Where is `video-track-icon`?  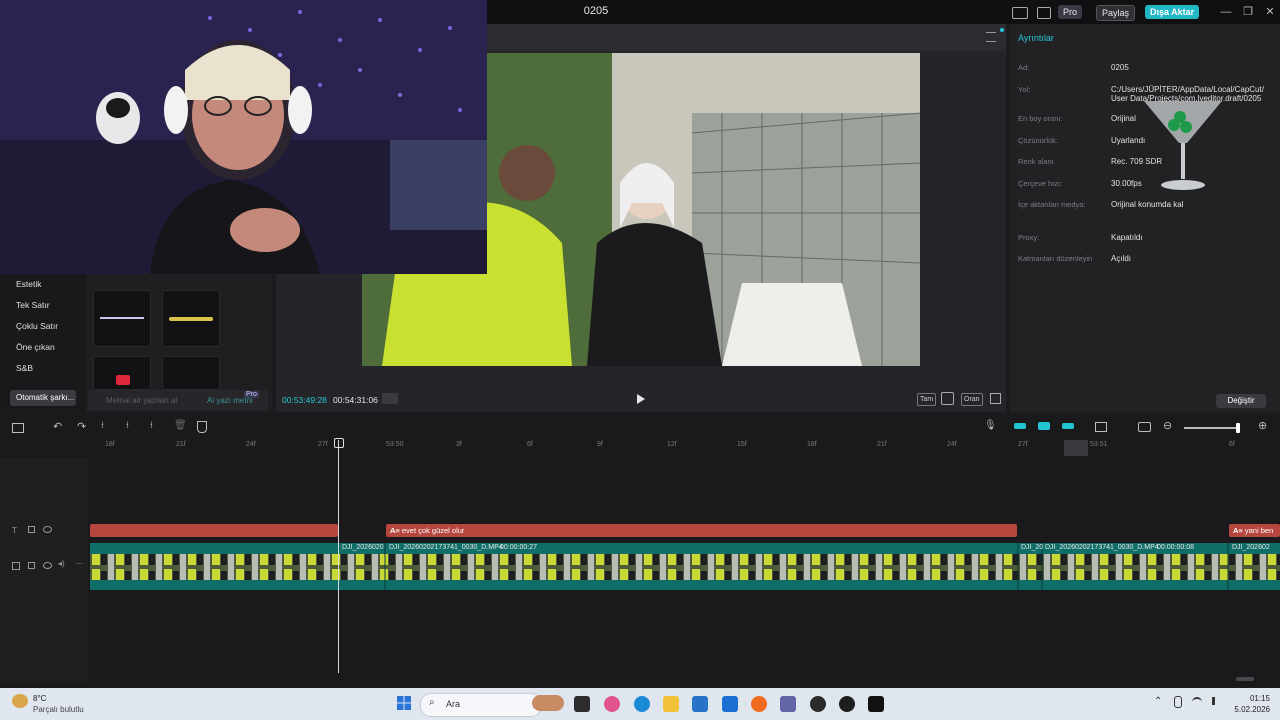 video-track-icon is located at coordinates (16, 566).